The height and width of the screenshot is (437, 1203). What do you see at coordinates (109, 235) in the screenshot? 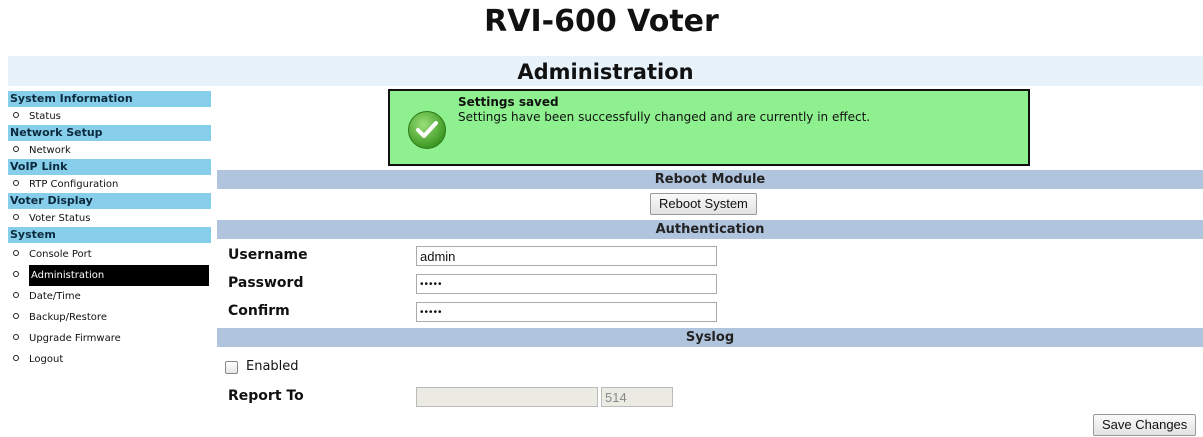
I see `sidebar-header-system: System` at bounding box center [109, 235].